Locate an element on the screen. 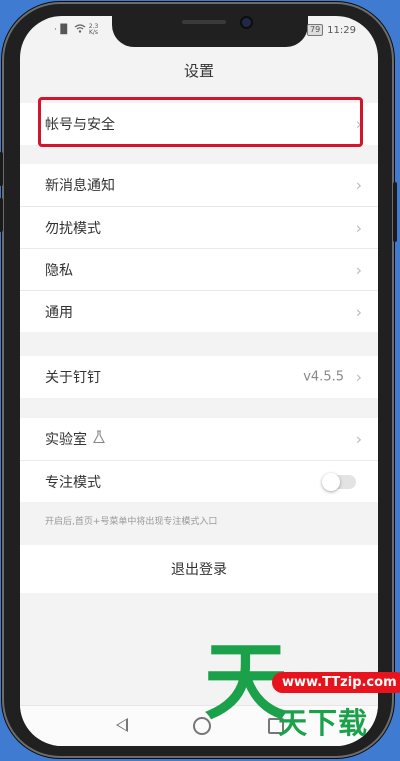  status-bar-right: 79 11:29 is located at coordinates (331, 30).